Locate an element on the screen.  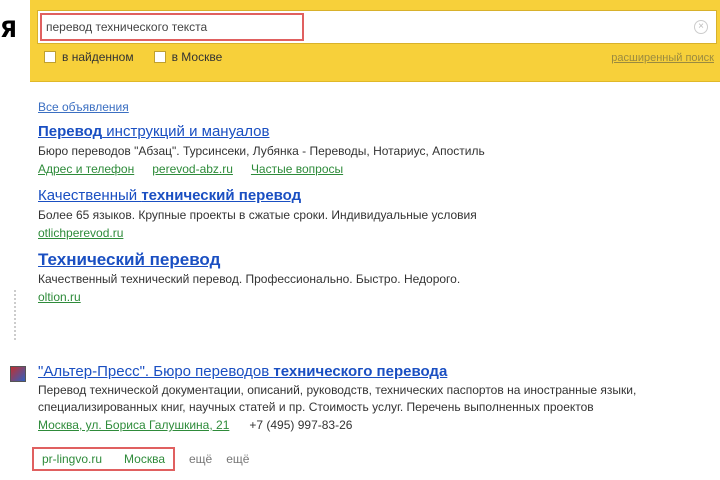
title-text: "Альтер-Пресс". Бюро переводов is located at coordinates (156, 371).